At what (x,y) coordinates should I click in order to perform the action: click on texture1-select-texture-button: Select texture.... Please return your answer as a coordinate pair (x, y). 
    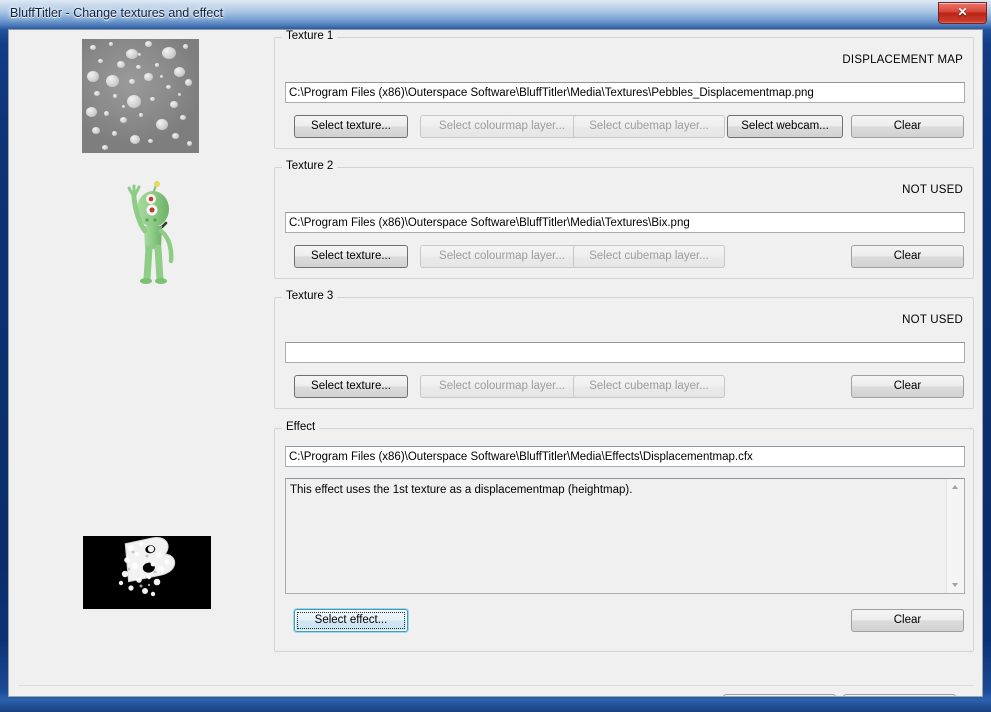
    Looking at the image, I should click on (351, 126).